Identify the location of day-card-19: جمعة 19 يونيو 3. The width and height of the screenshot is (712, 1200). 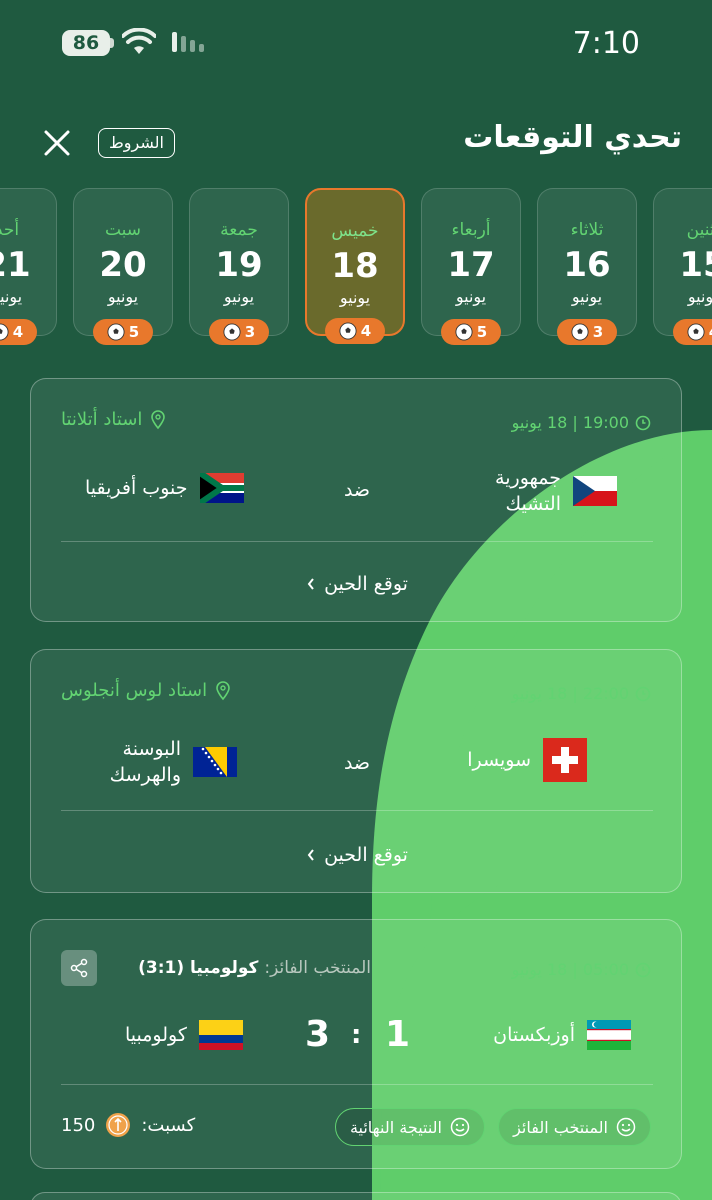
(239, 266).